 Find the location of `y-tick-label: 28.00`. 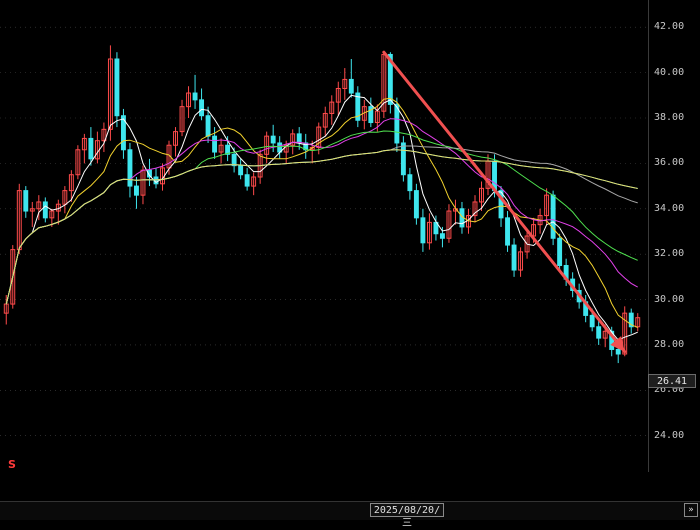

y-tick-label: 28.00 is located at coordinates (669, 344).